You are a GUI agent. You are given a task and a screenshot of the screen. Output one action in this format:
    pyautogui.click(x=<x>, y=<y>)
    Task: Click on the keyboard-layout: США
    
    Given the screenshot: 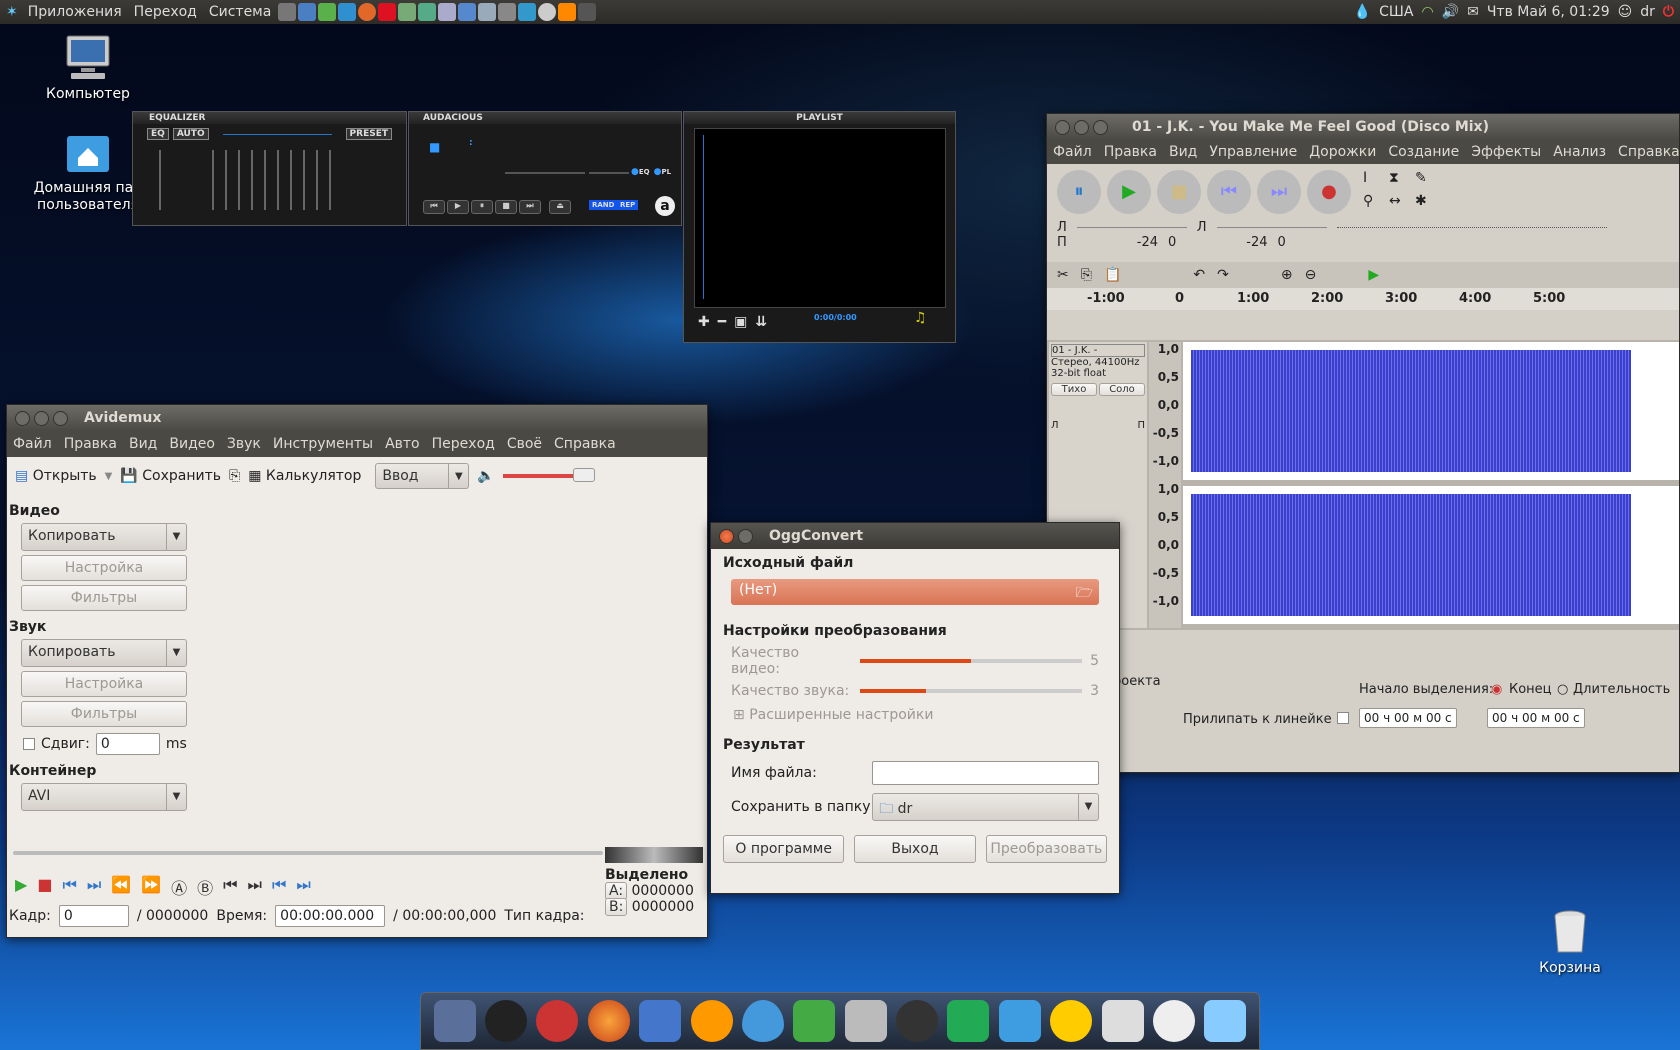 What is the action you would take?
    pyautogui.click(x=1396, y=12)
    